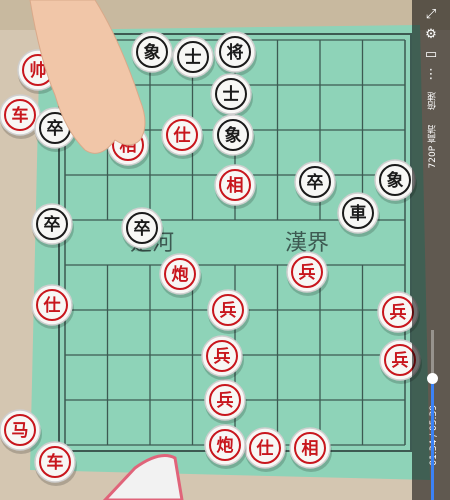 The width and height of the screenshot is (450, 500). I want to click on settings-icon: ⚙, so click(431, 35).